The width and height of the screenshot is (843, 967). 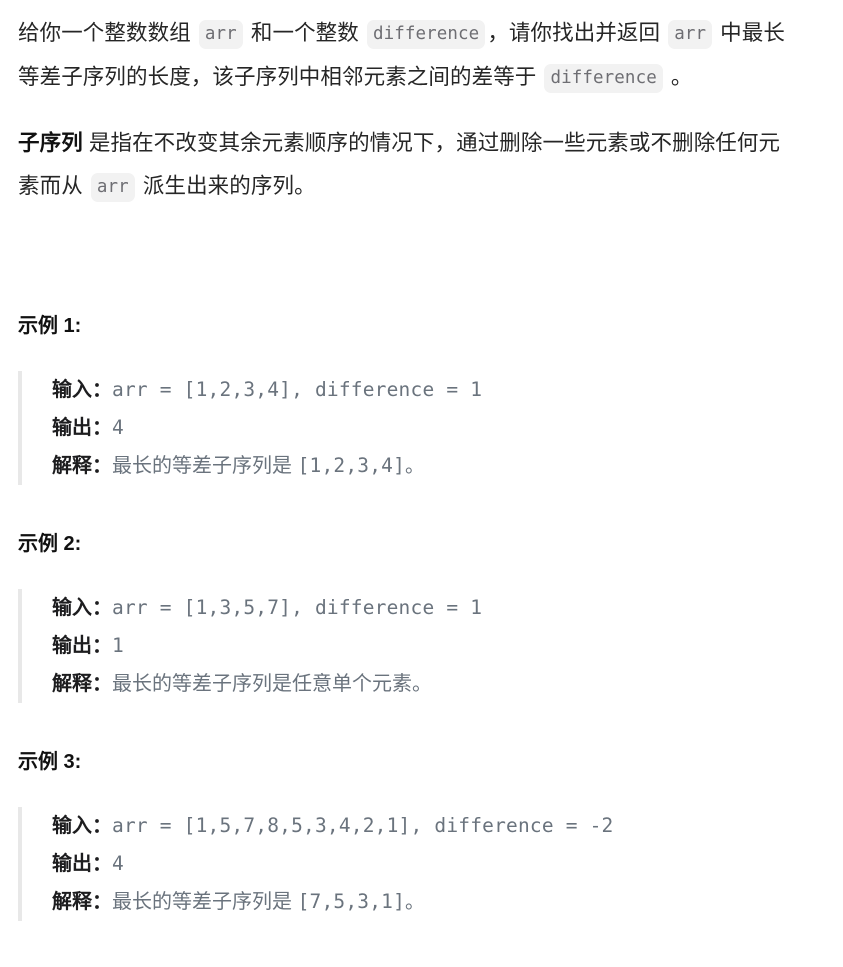 I want to click on example-2-title: 示例 2:, so click(x=50, y=544).